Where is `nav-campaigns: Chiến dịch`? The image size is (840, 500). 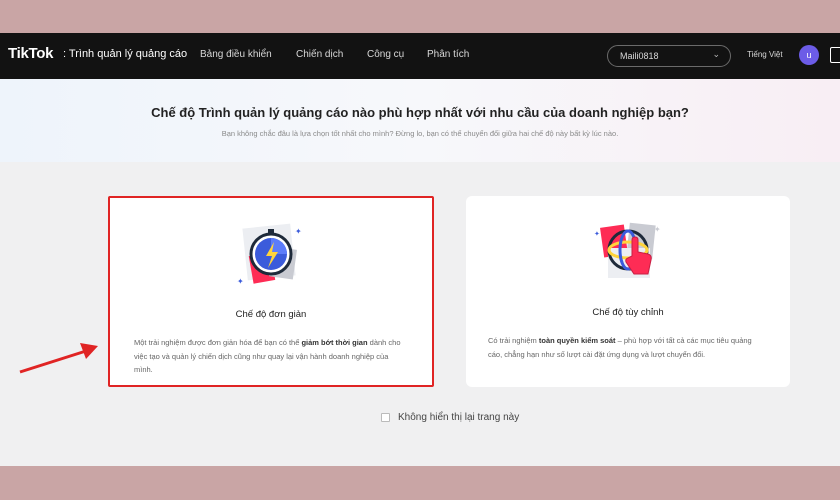 nav-campaigns: Chiến dịch is located at coordinates (319, 54).